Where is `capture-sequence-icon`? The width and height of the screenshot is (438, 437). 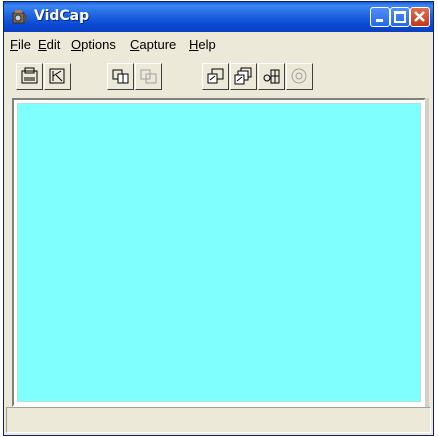 capture-sequence-icon is located at coordinates (243, 76).